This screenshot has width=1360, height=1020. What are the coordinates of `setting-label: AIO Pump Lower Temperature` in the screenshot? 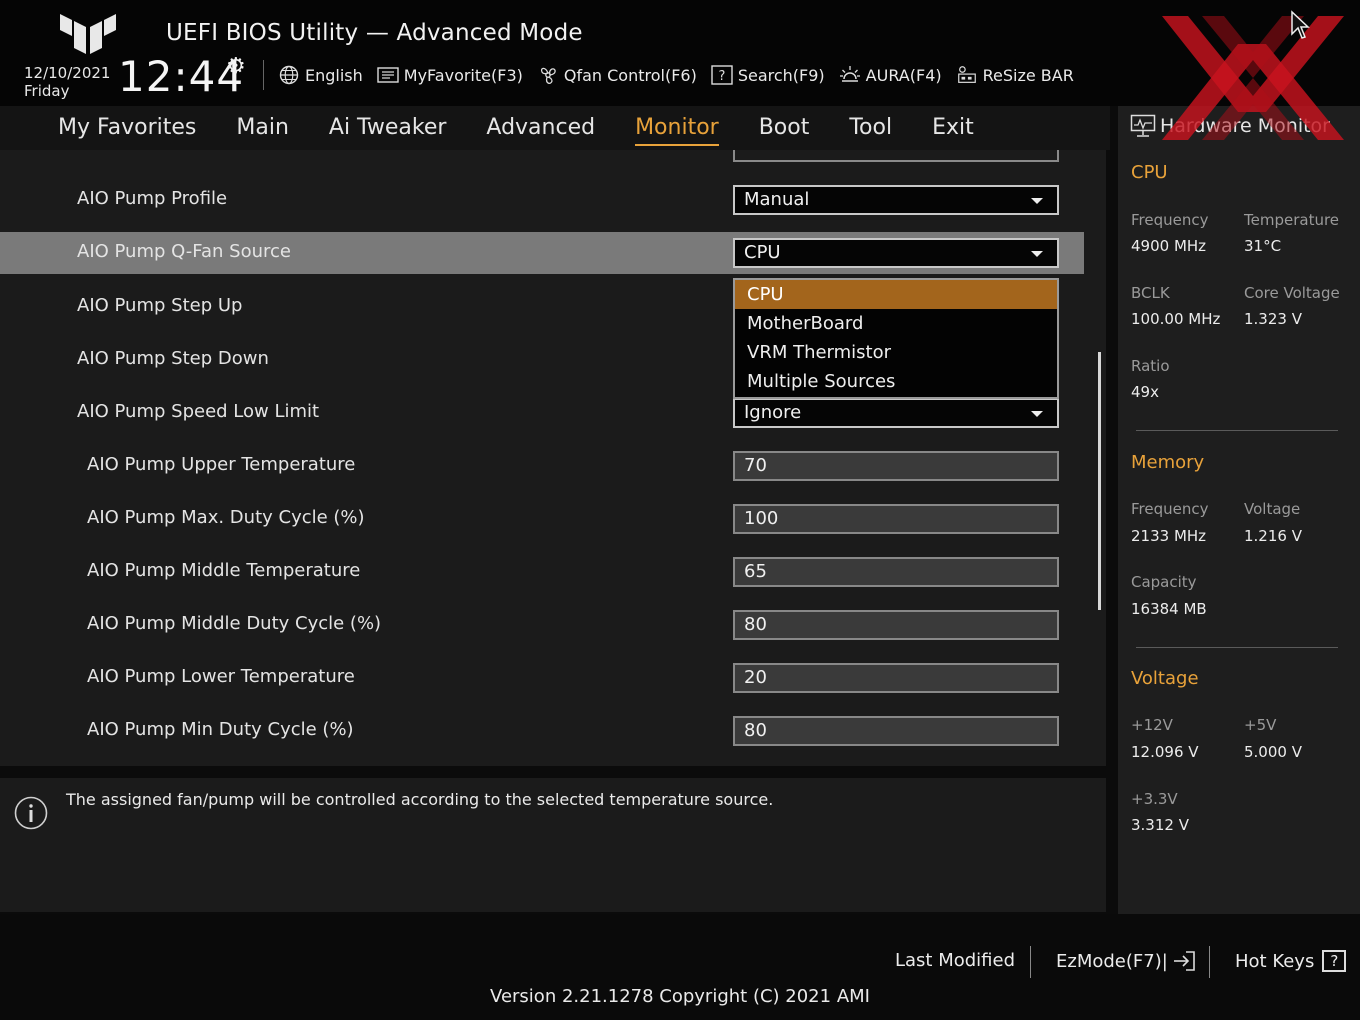 It's located at (221, 676).